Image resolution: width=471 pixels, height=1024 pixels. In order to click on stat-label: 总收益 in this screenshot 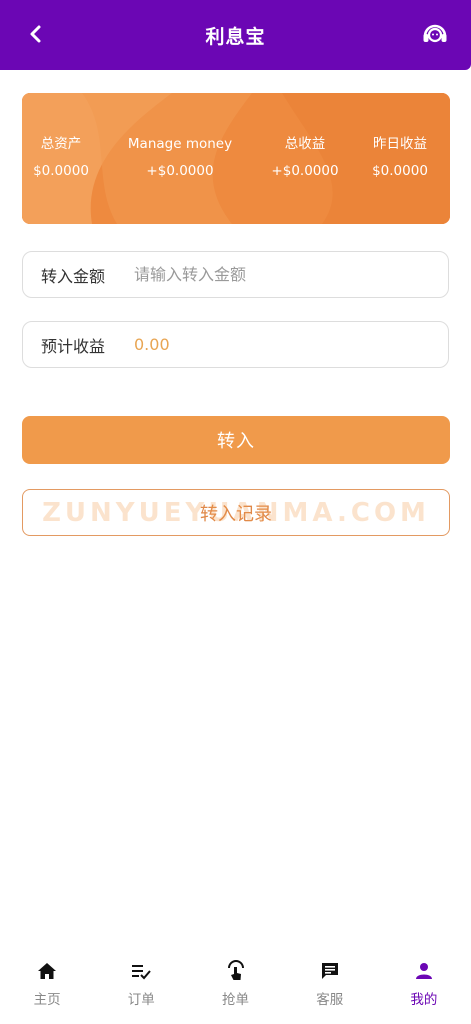, I will do `click(305, 144)`.